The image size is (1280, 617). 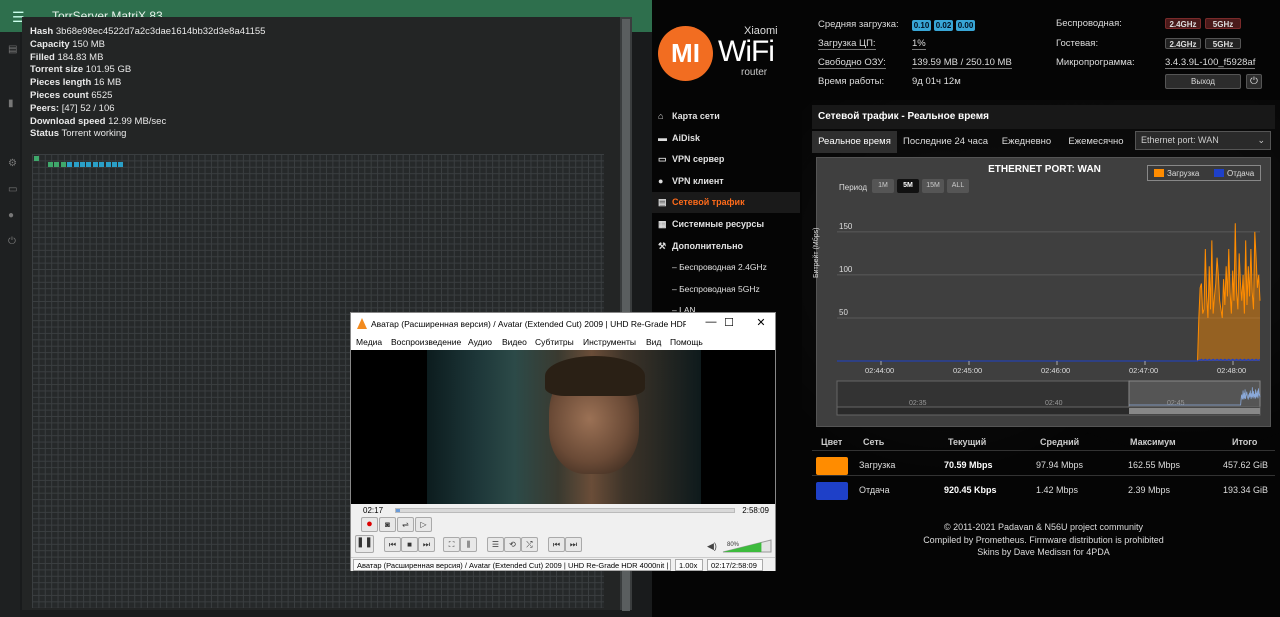 What do you see at coordinates (369, 342) in the screenshot?
I see `vlc-menu-item: Медиа` at bounding box center [369, 342].